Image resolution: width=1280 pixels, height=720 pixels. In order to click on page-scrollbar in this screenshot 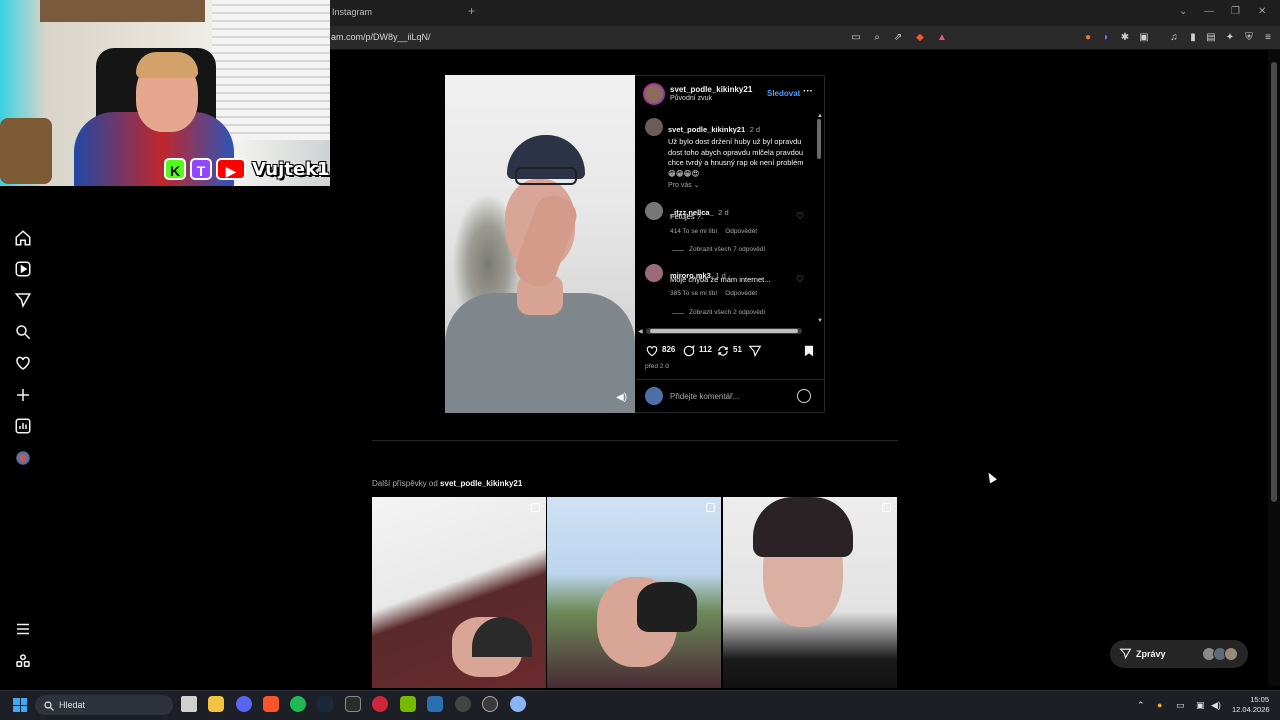, I will do `click(1274, 368)`.